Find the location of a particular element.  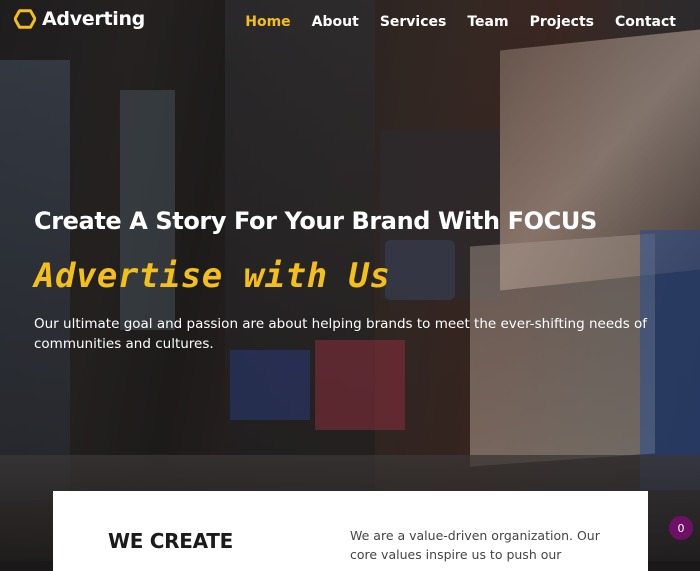

nav-item-home: Home is located at coordinates (267, 22).